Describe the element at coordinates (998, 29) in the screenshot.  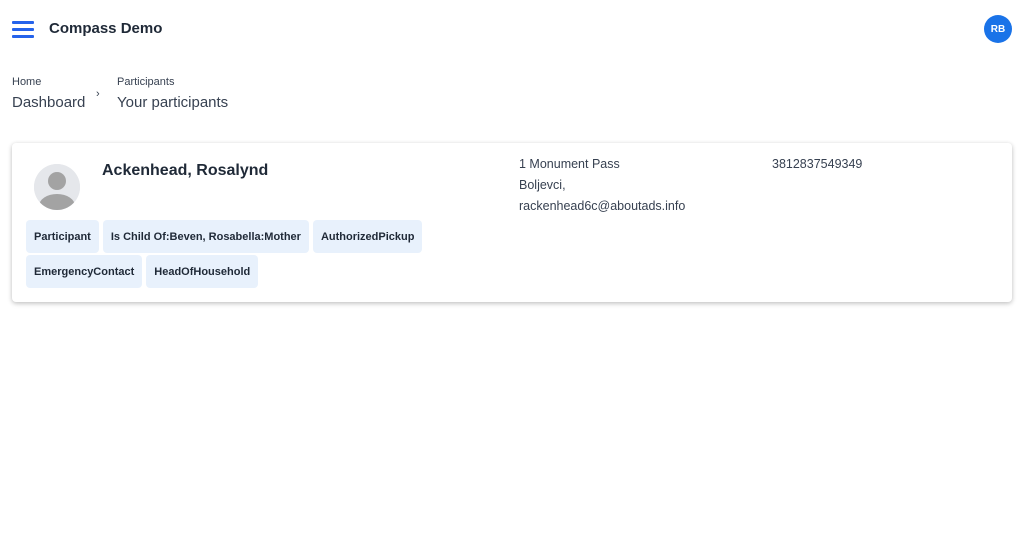
I see `user-avatar-button: RB` at that location.